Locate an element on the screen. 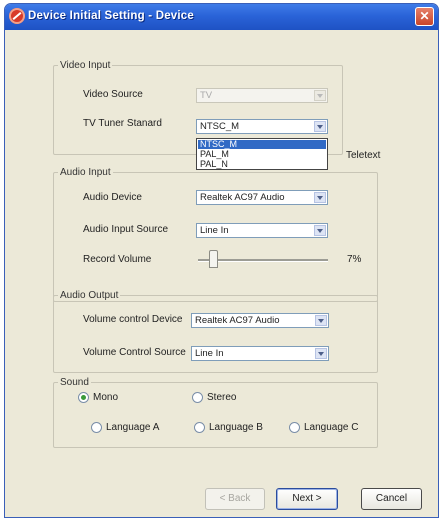 The height and width of the screenshot is (523, 445). audio-input-source-value: Line In is located at coordinates (214, 230).